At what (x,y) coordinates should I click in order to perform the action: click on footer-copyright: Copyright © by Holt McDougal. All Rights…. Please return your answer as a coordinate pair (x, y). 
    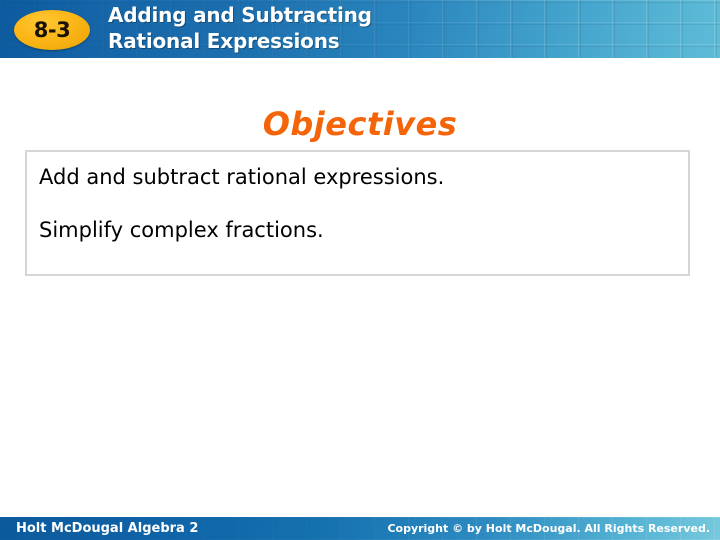
    Looking at the image, I should click on (548, 528).